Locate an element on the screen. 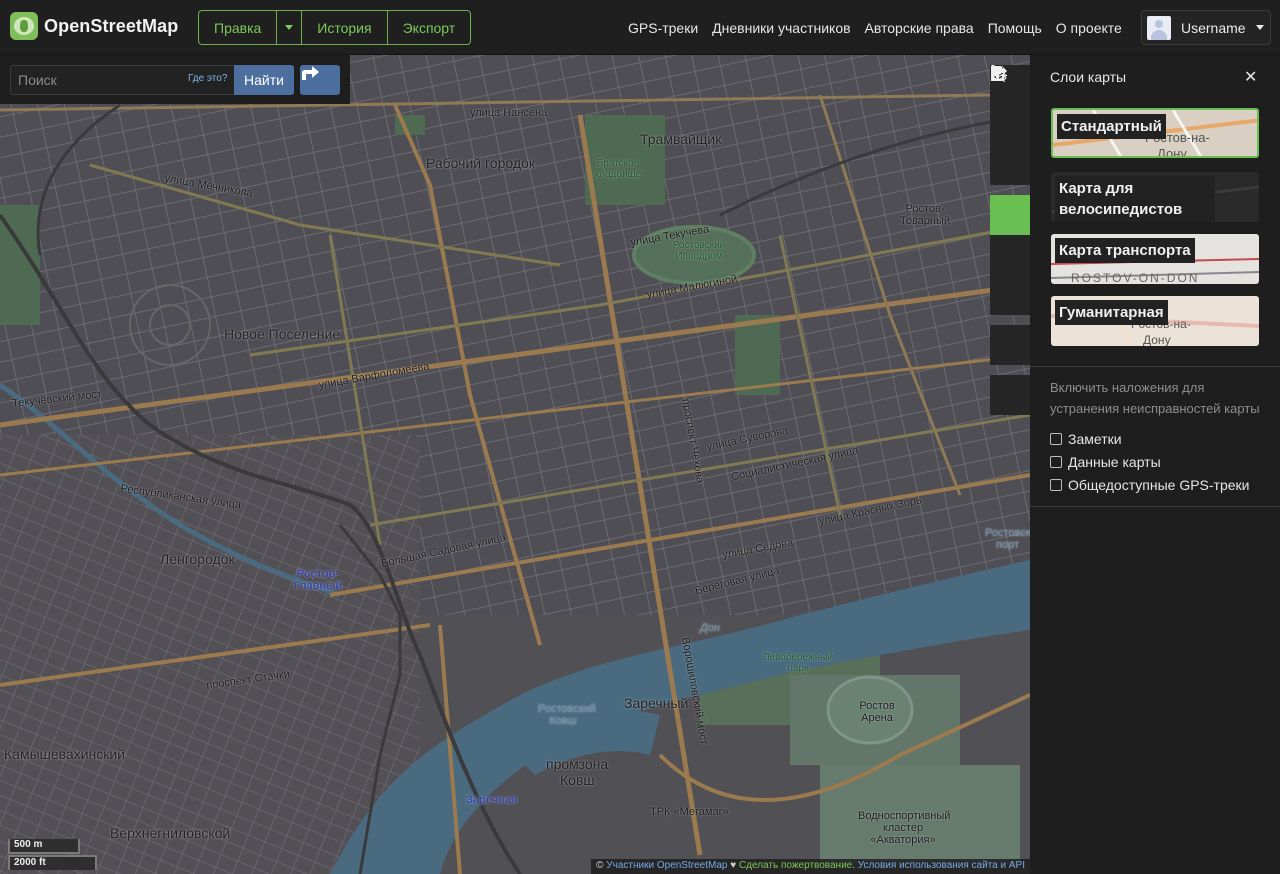 The width and height of the screenshot is (1280, 874). map-label-kovsh: Ковш is located at coordinates (577, 780).